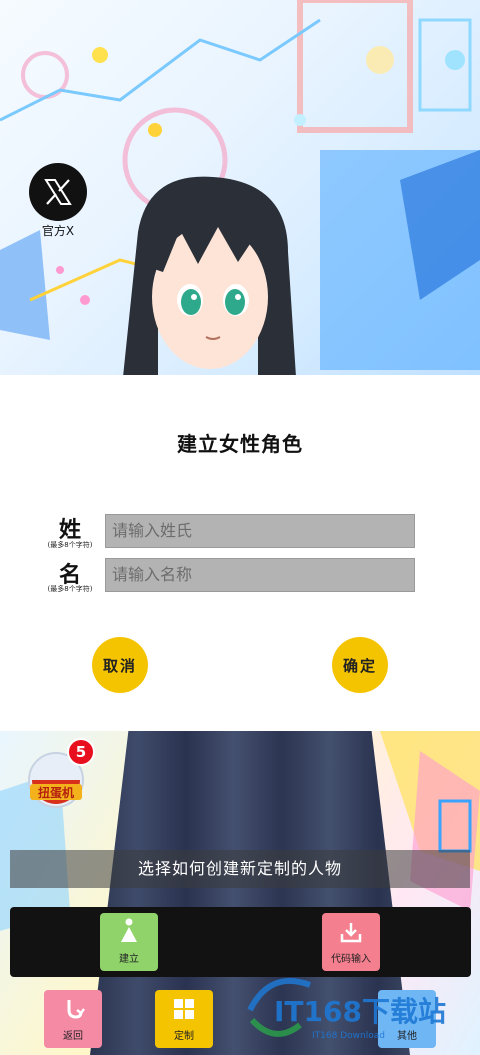  Describe the element at coordinates (351, 933) in the screenshot. I see `download-icon` at that location.